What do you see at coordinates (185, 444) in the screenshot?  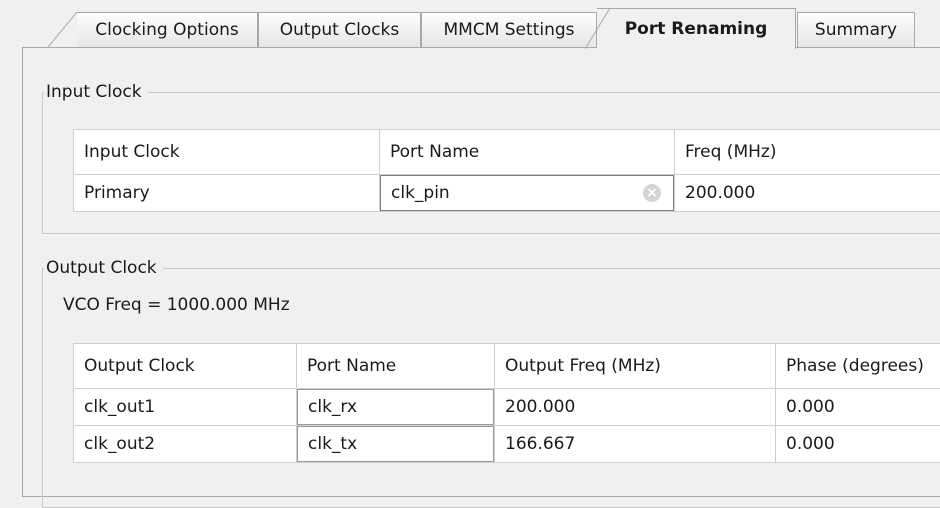 I see `output-clock-name: clk_out2` at bounding box center [185, 444].